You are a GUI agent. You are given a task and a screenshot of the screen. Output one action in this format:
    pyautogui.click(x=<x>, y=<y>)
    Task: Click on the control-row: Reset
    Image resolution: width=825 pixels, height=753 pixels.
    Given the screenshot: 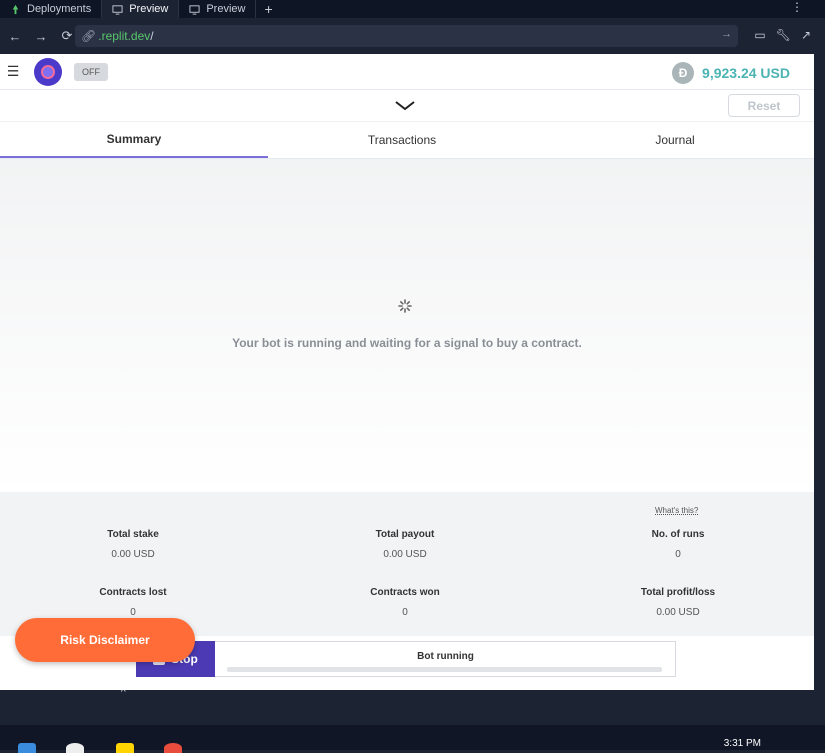 What is the action you would take?
    pyautogui.click(x=407, y=106)
    